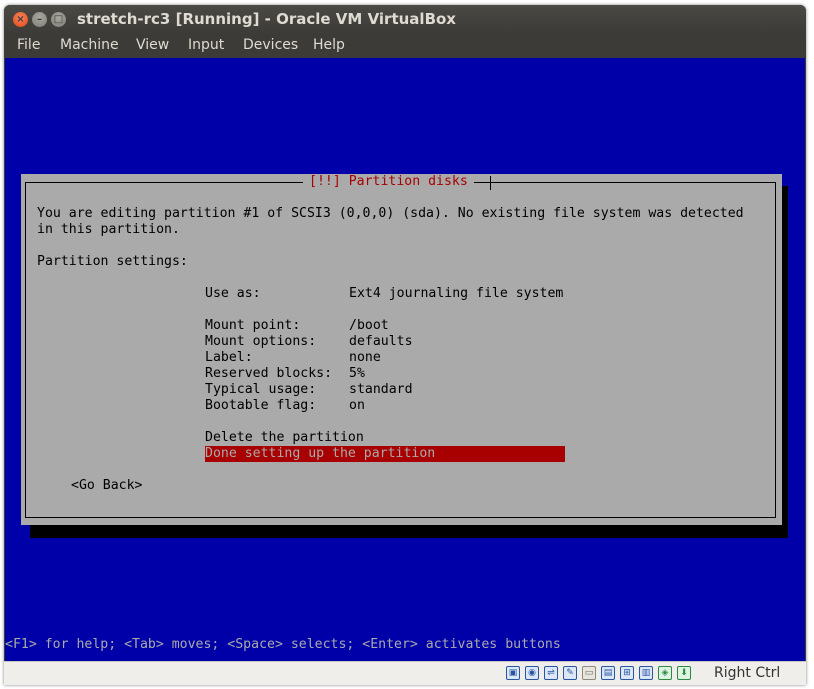 This screenshot has height=689, width=814. Describe the element at coordinates (532, 673) in the screenshot. I see `optical-disk-icon: ◉` at that location.